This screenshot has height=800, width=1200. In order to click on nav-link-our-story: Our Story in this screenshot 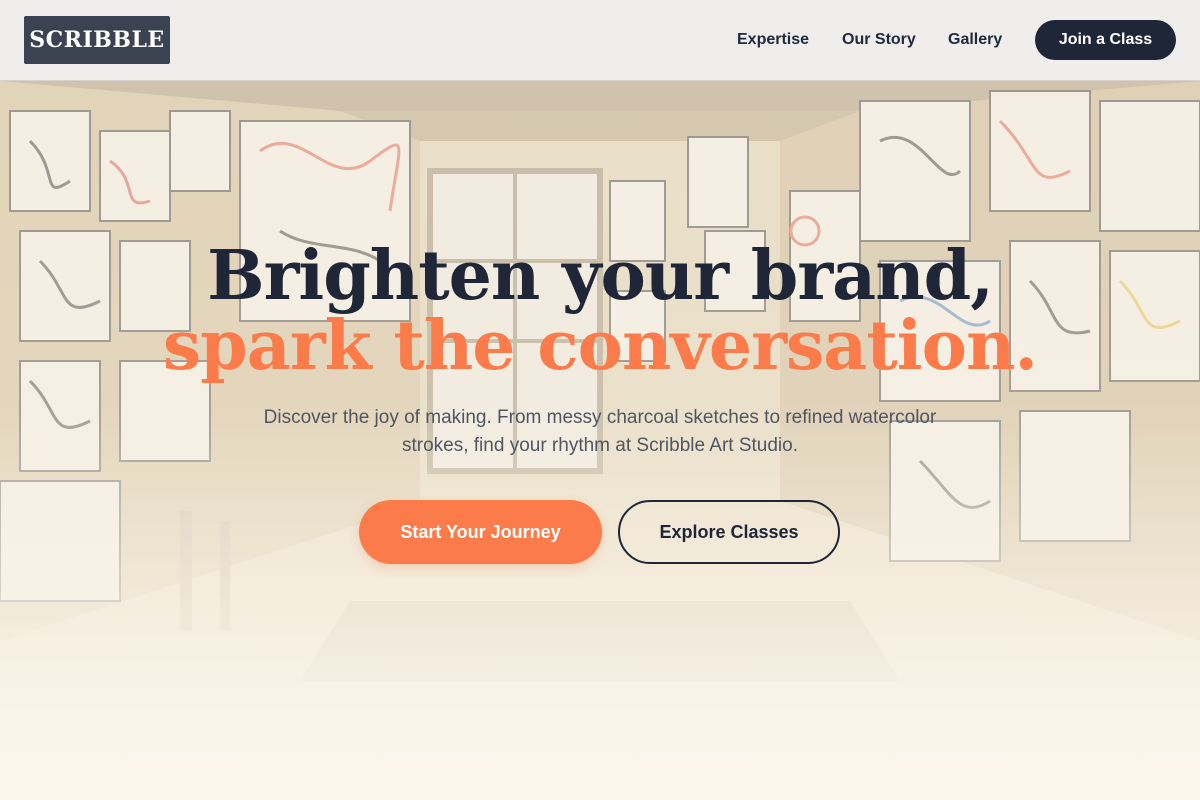, I will do `click(879, 40)`.